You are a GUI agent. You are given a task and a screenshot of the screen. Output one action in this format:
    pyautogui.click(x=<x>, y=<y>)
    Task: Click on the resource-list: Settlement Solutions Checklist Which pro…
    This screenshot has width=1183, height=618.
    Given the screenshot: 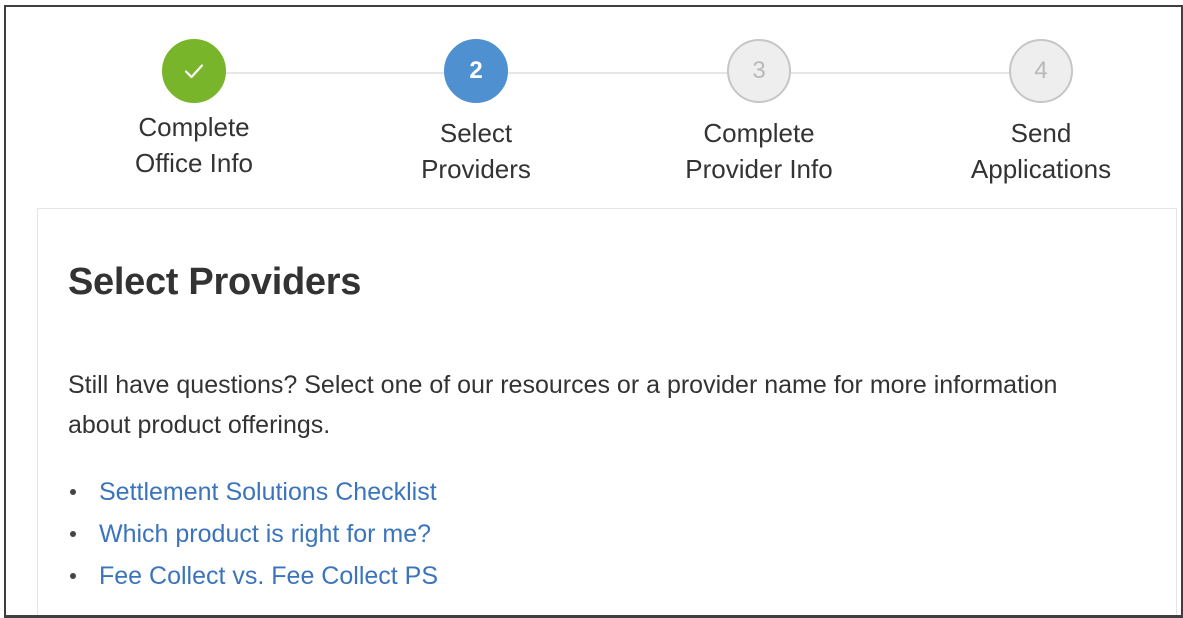 What is the action you would take?
    pyautogui.click(x=253, y=534)
    